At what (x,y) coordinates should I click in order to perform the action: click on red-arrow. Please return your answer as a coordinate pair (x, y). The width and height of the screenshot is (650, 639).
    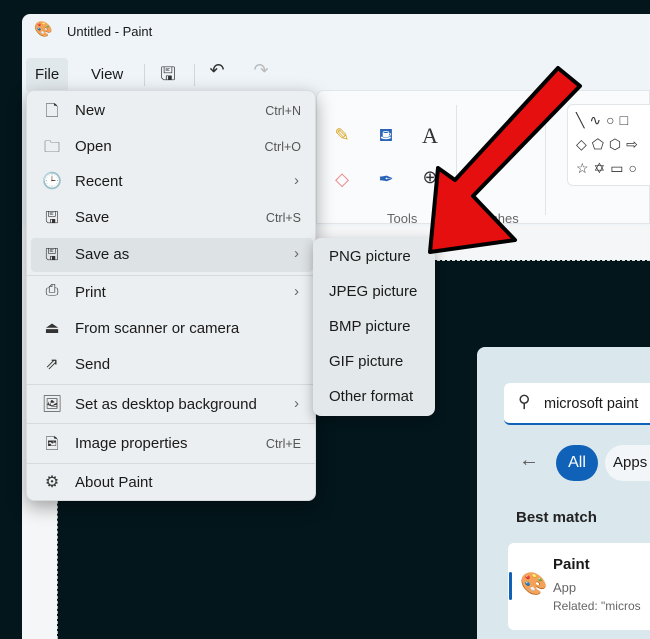
    Looking at the image, I should click on (505, 160).